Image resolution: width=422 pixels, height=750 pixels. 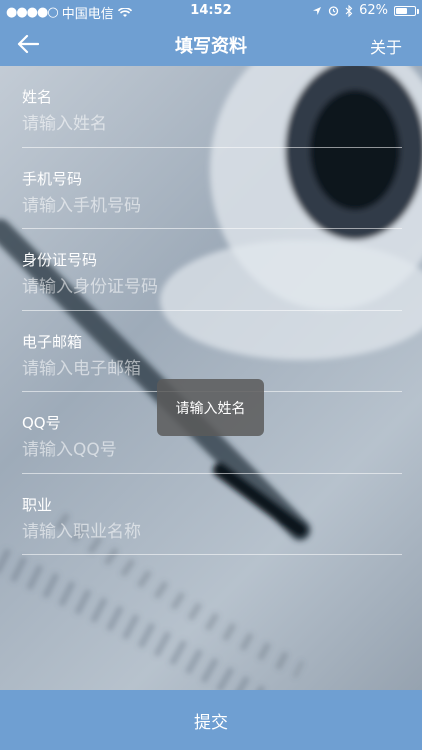 I want to click on field-label: 电子邮箱, so click(x=52, y=341).